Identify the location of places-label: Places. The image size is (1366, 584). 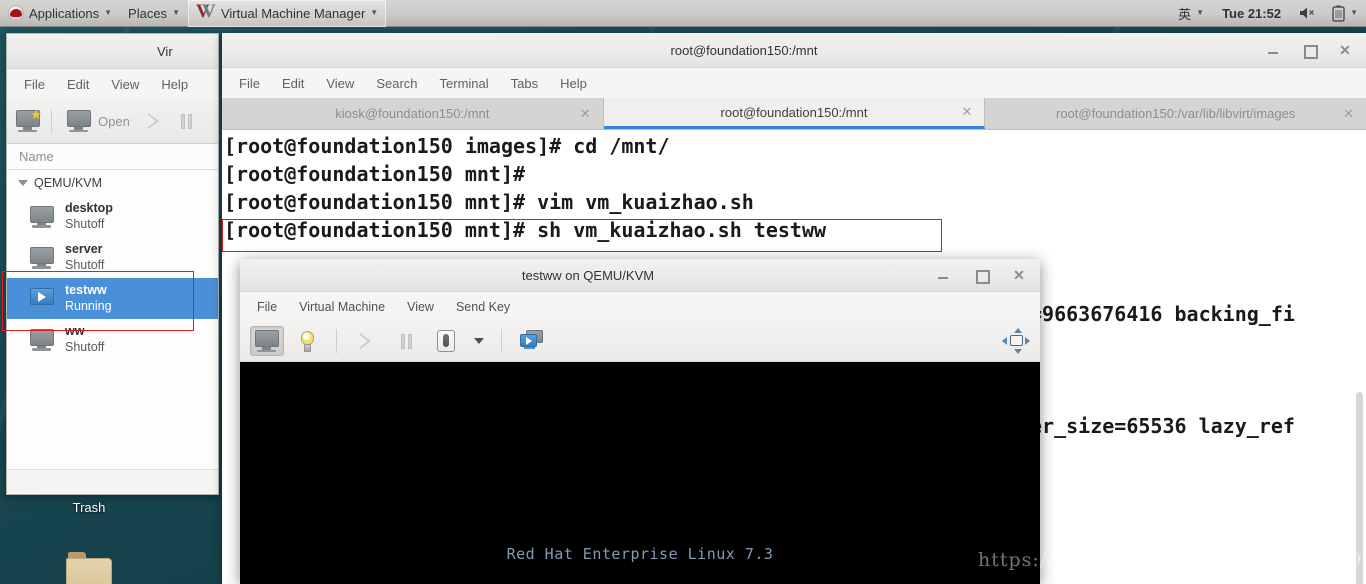
(148, 13).